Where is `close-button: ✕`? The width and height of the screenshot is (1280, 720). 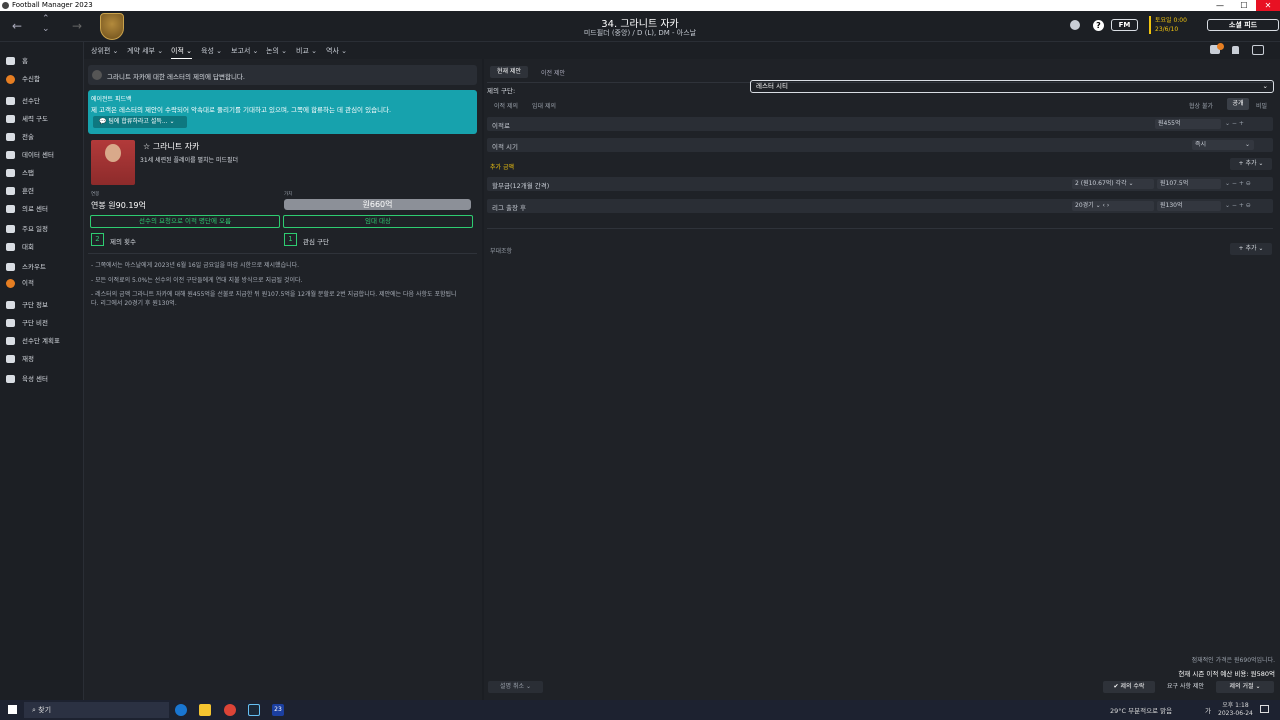 close-button: ✕ is located at coordinates (1268, 5).